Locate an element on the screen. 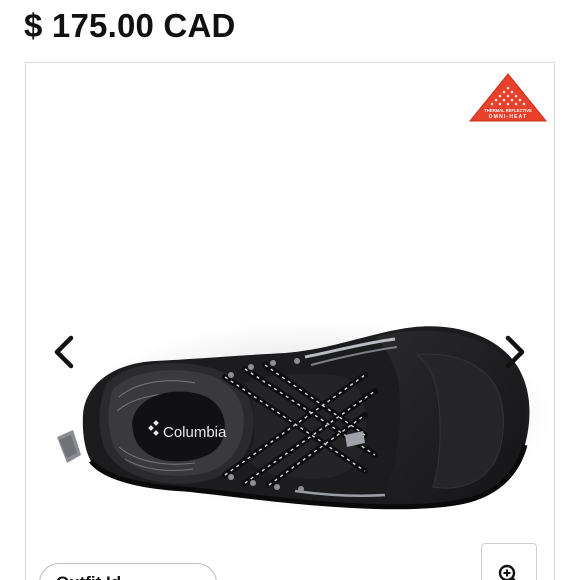 This screenshot has width=580, height=580. brand-logo-text: Columbia is located at coordinates (195, 432).